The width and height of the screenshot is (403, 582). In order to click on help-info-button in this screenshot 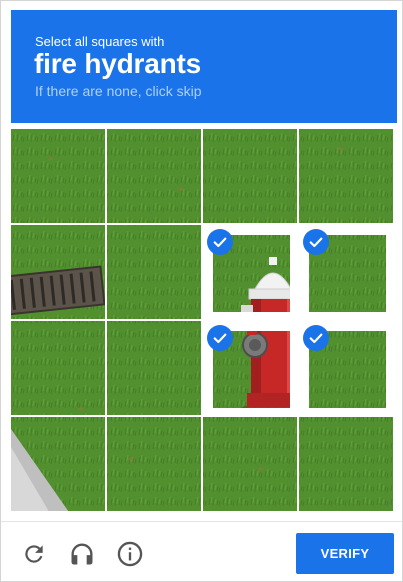, I will do `click(130, 554)`.